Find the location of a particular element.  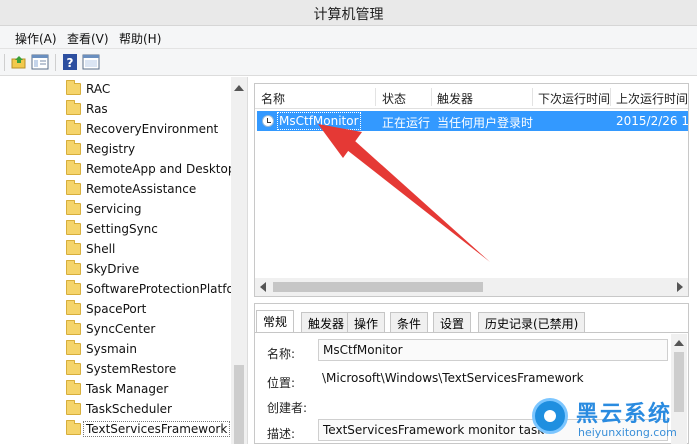

tree-item-servicing: Servicing is located at coordinates (151, 210).